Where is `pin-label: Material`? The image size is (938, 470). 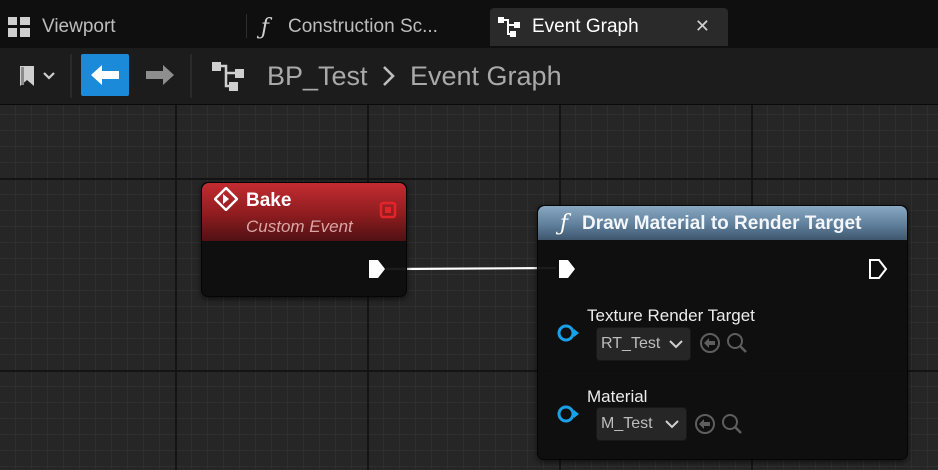 pin-label: Material is located at coordinates (617, 396).